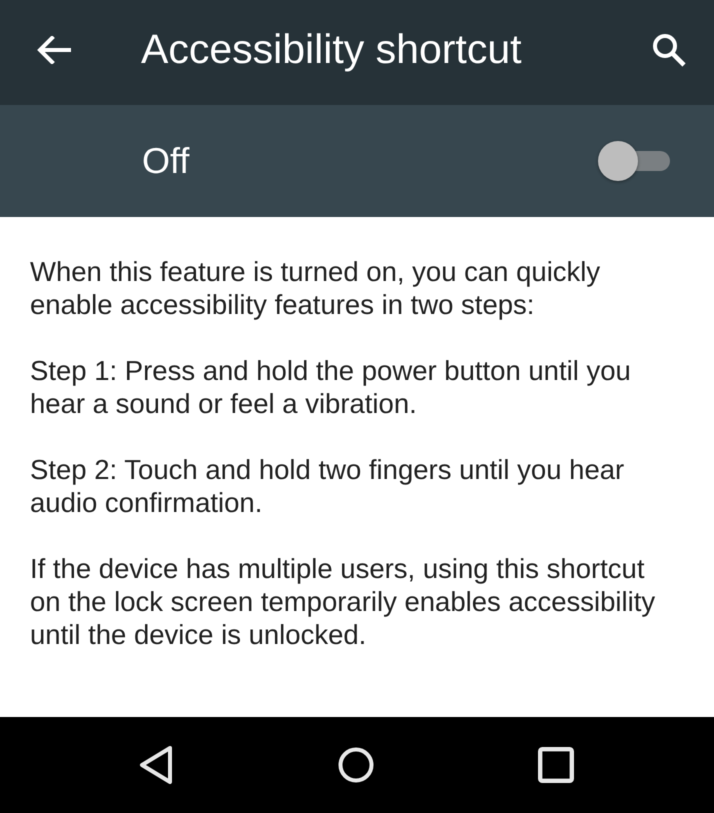 This screenshot has height=813, width=714. I want to click on toggle-switch, so click(634, 161).